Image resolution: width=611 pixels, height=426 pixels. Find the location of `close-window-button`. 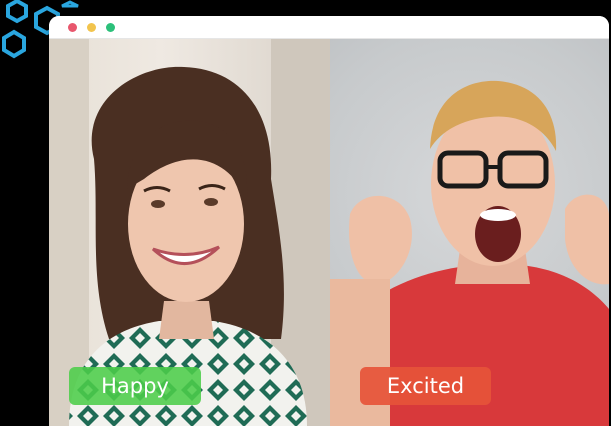

close-window-button is located at coordinates (72, 27).